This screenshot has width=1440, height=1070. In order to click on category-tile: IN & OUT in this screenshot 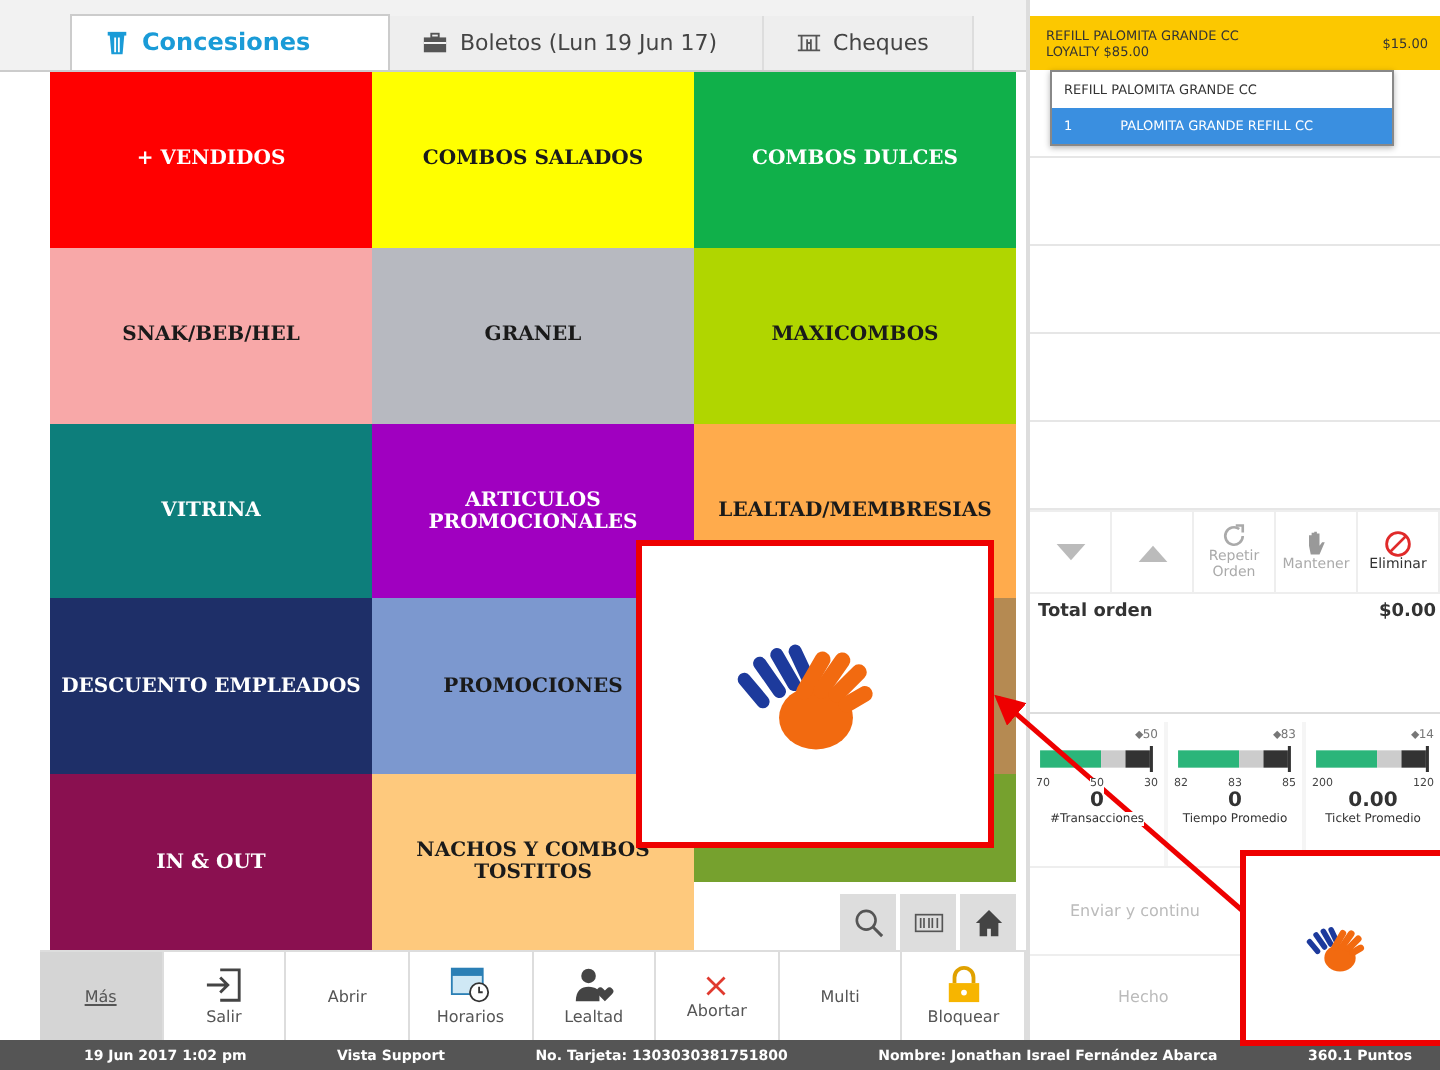, I will do `click(211, 862)`.